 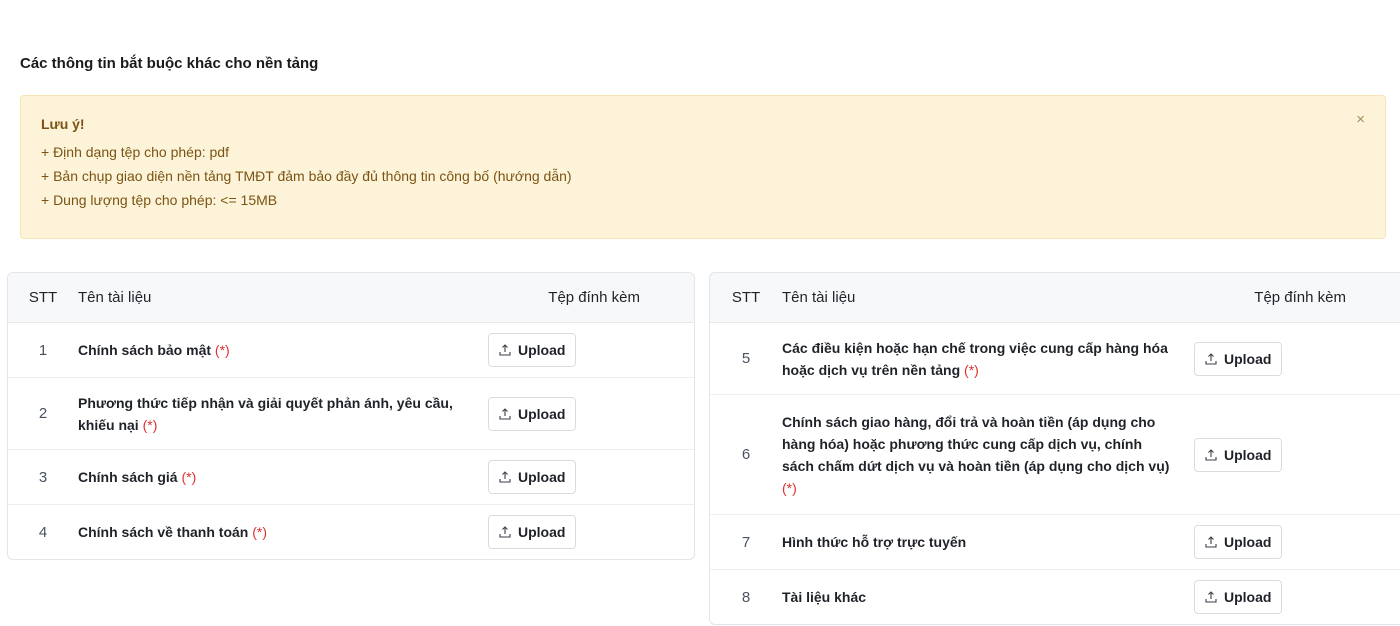 What do you see at coordinates (746, 597) in the screenshot?
I see `row-stt: 8` at bounding box center [746, 597].